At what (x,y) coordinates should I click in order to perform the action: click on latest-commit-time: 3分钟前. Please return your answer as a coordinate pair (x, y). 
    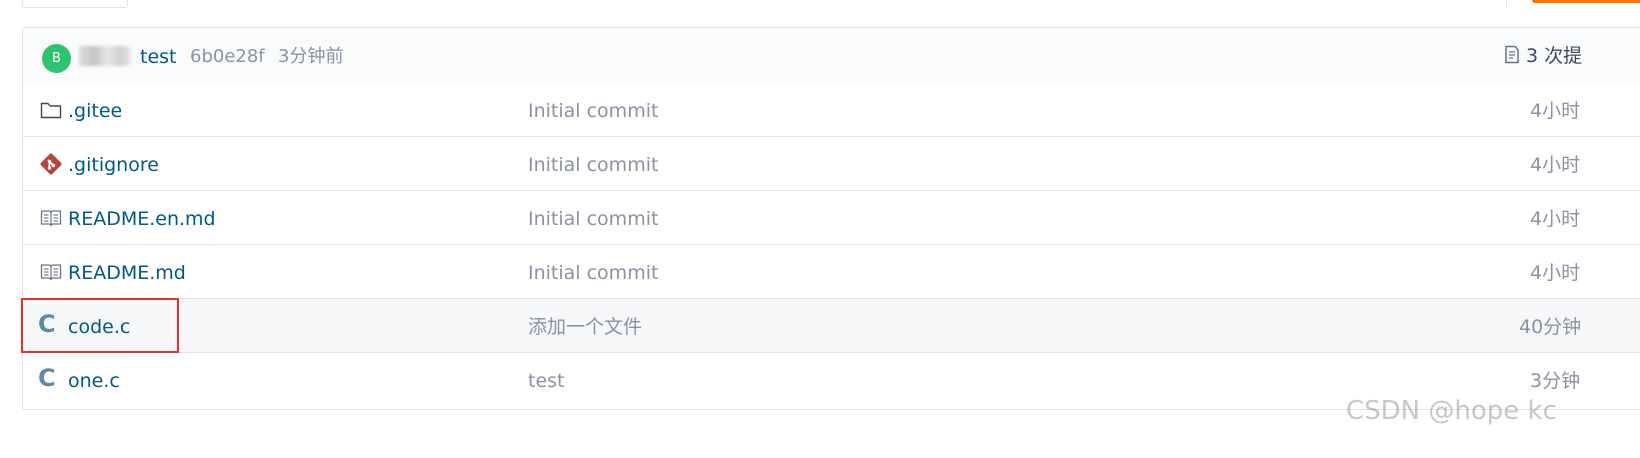
    Looking at the image, I should click on (311, 56).